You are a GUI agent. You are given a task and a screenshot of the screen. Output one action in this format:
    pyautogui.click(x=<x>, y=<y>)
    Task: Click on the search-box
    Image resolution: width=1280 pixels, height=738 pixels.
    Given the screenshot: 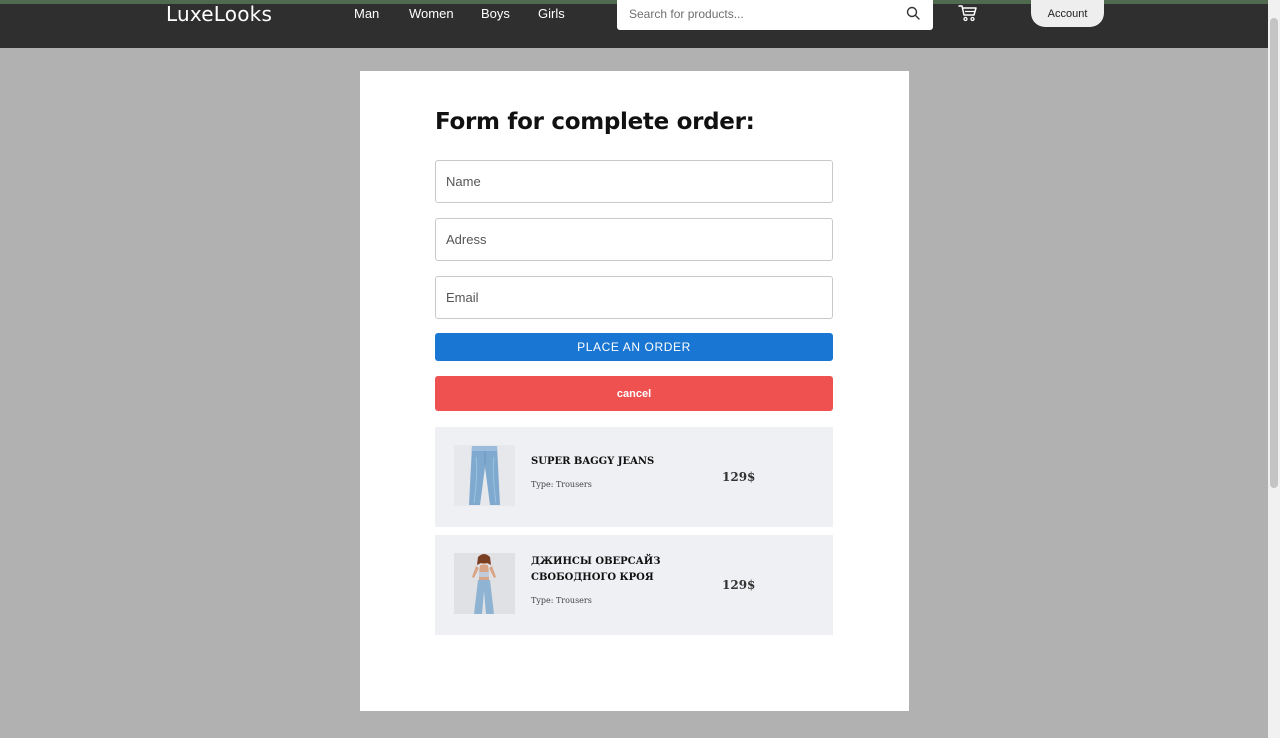 What is the action you would take?
    pyautogui.click(x=775, y=15)
    